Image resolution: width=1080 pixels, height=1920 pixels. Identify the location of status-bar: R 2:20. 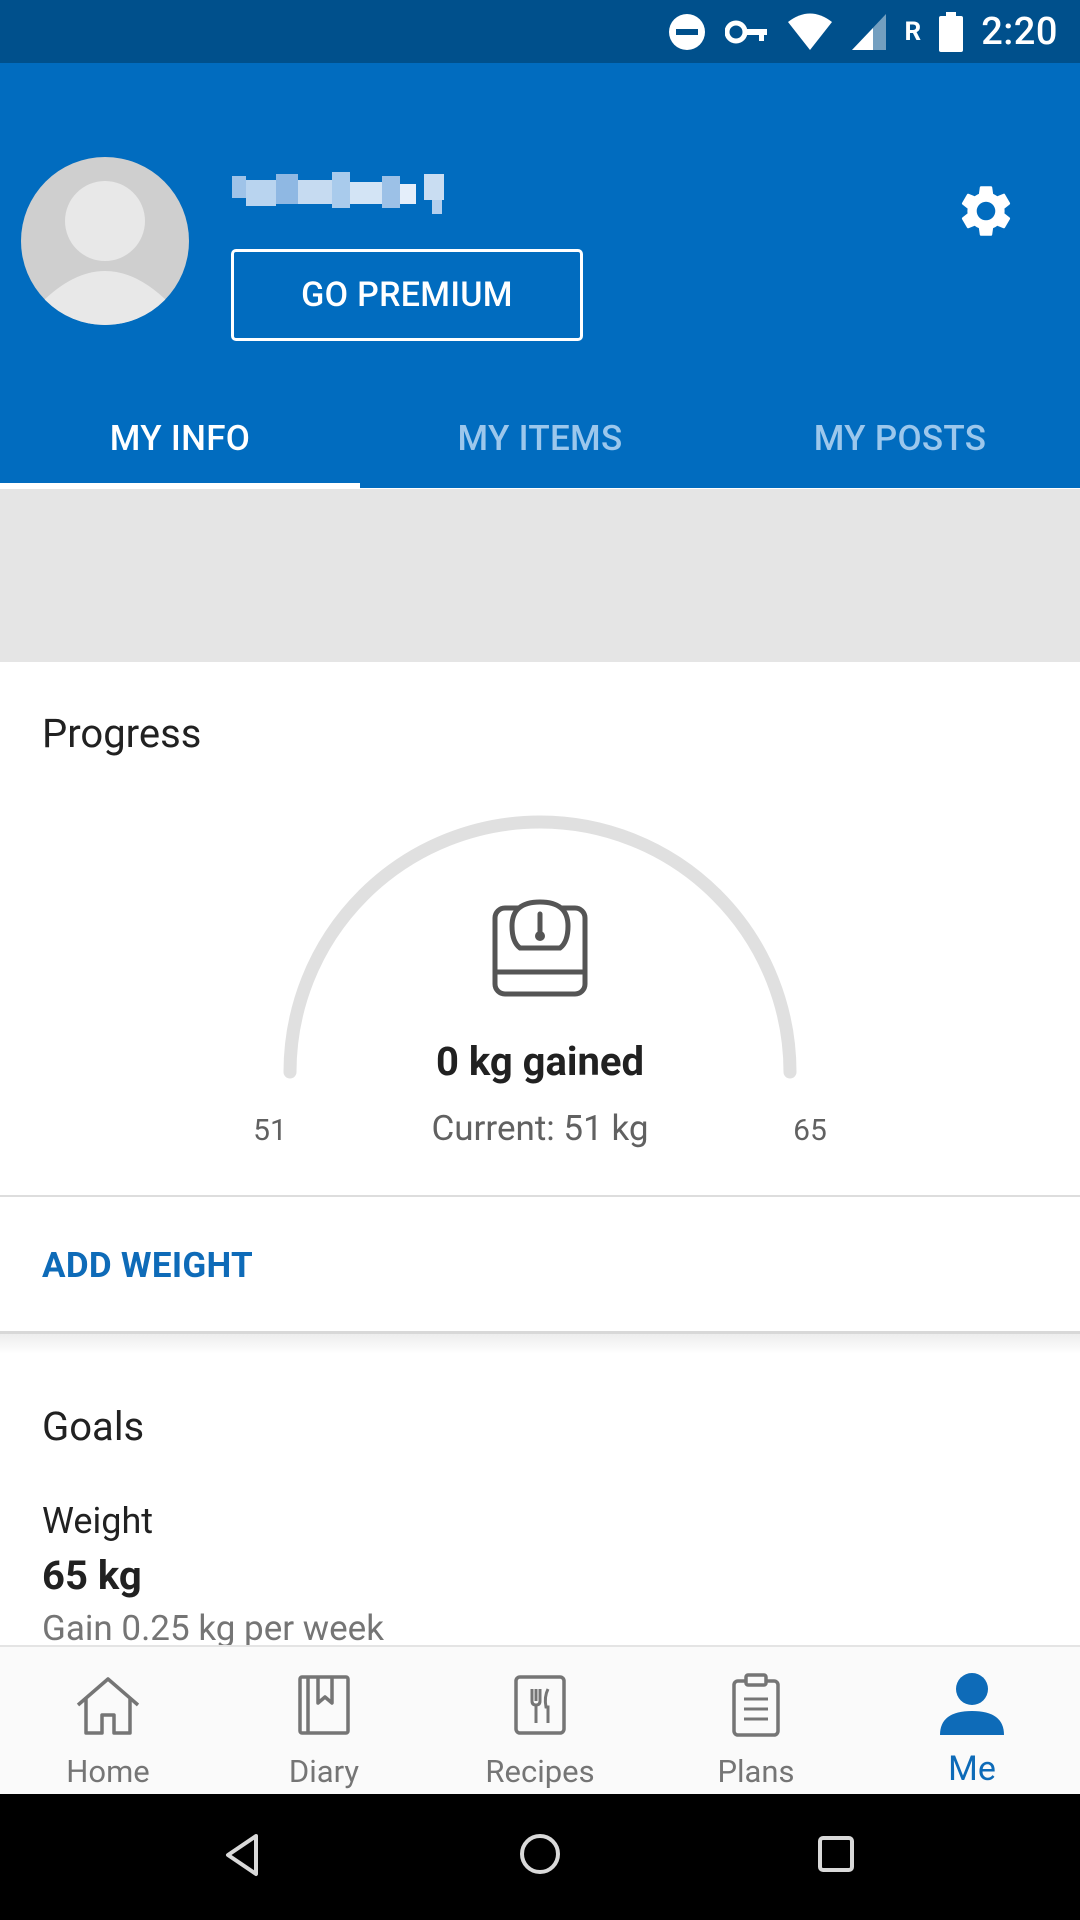
(540, 31).